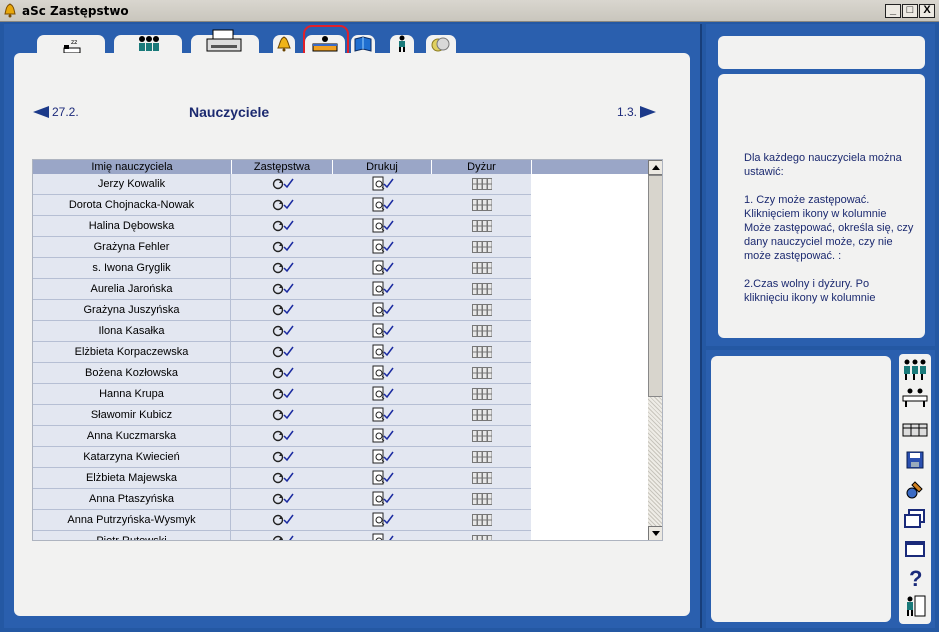 The height and width of the screenshot is (632, 939). Describe the element at coordinates (282, 167) in the screenshot. I see `column-header-substitution: Zastępstwa` at that location.